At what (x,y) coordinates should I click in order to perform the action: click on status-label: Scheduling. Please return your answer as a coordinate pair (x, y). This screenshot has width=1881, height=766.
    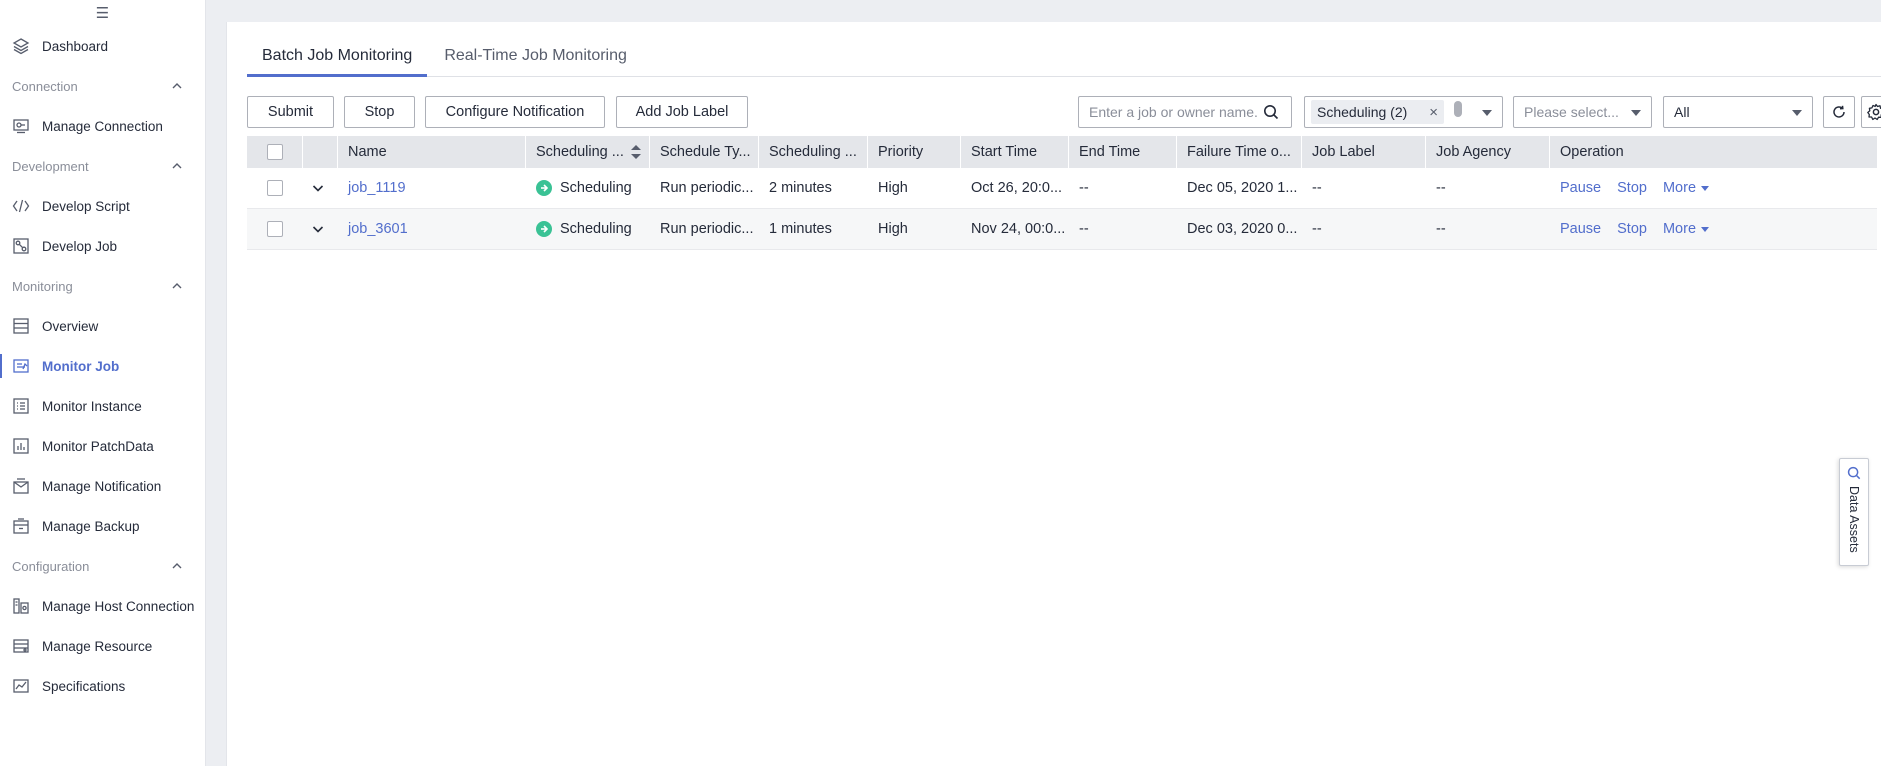
    Looking at the image, I should click on (596, 188).